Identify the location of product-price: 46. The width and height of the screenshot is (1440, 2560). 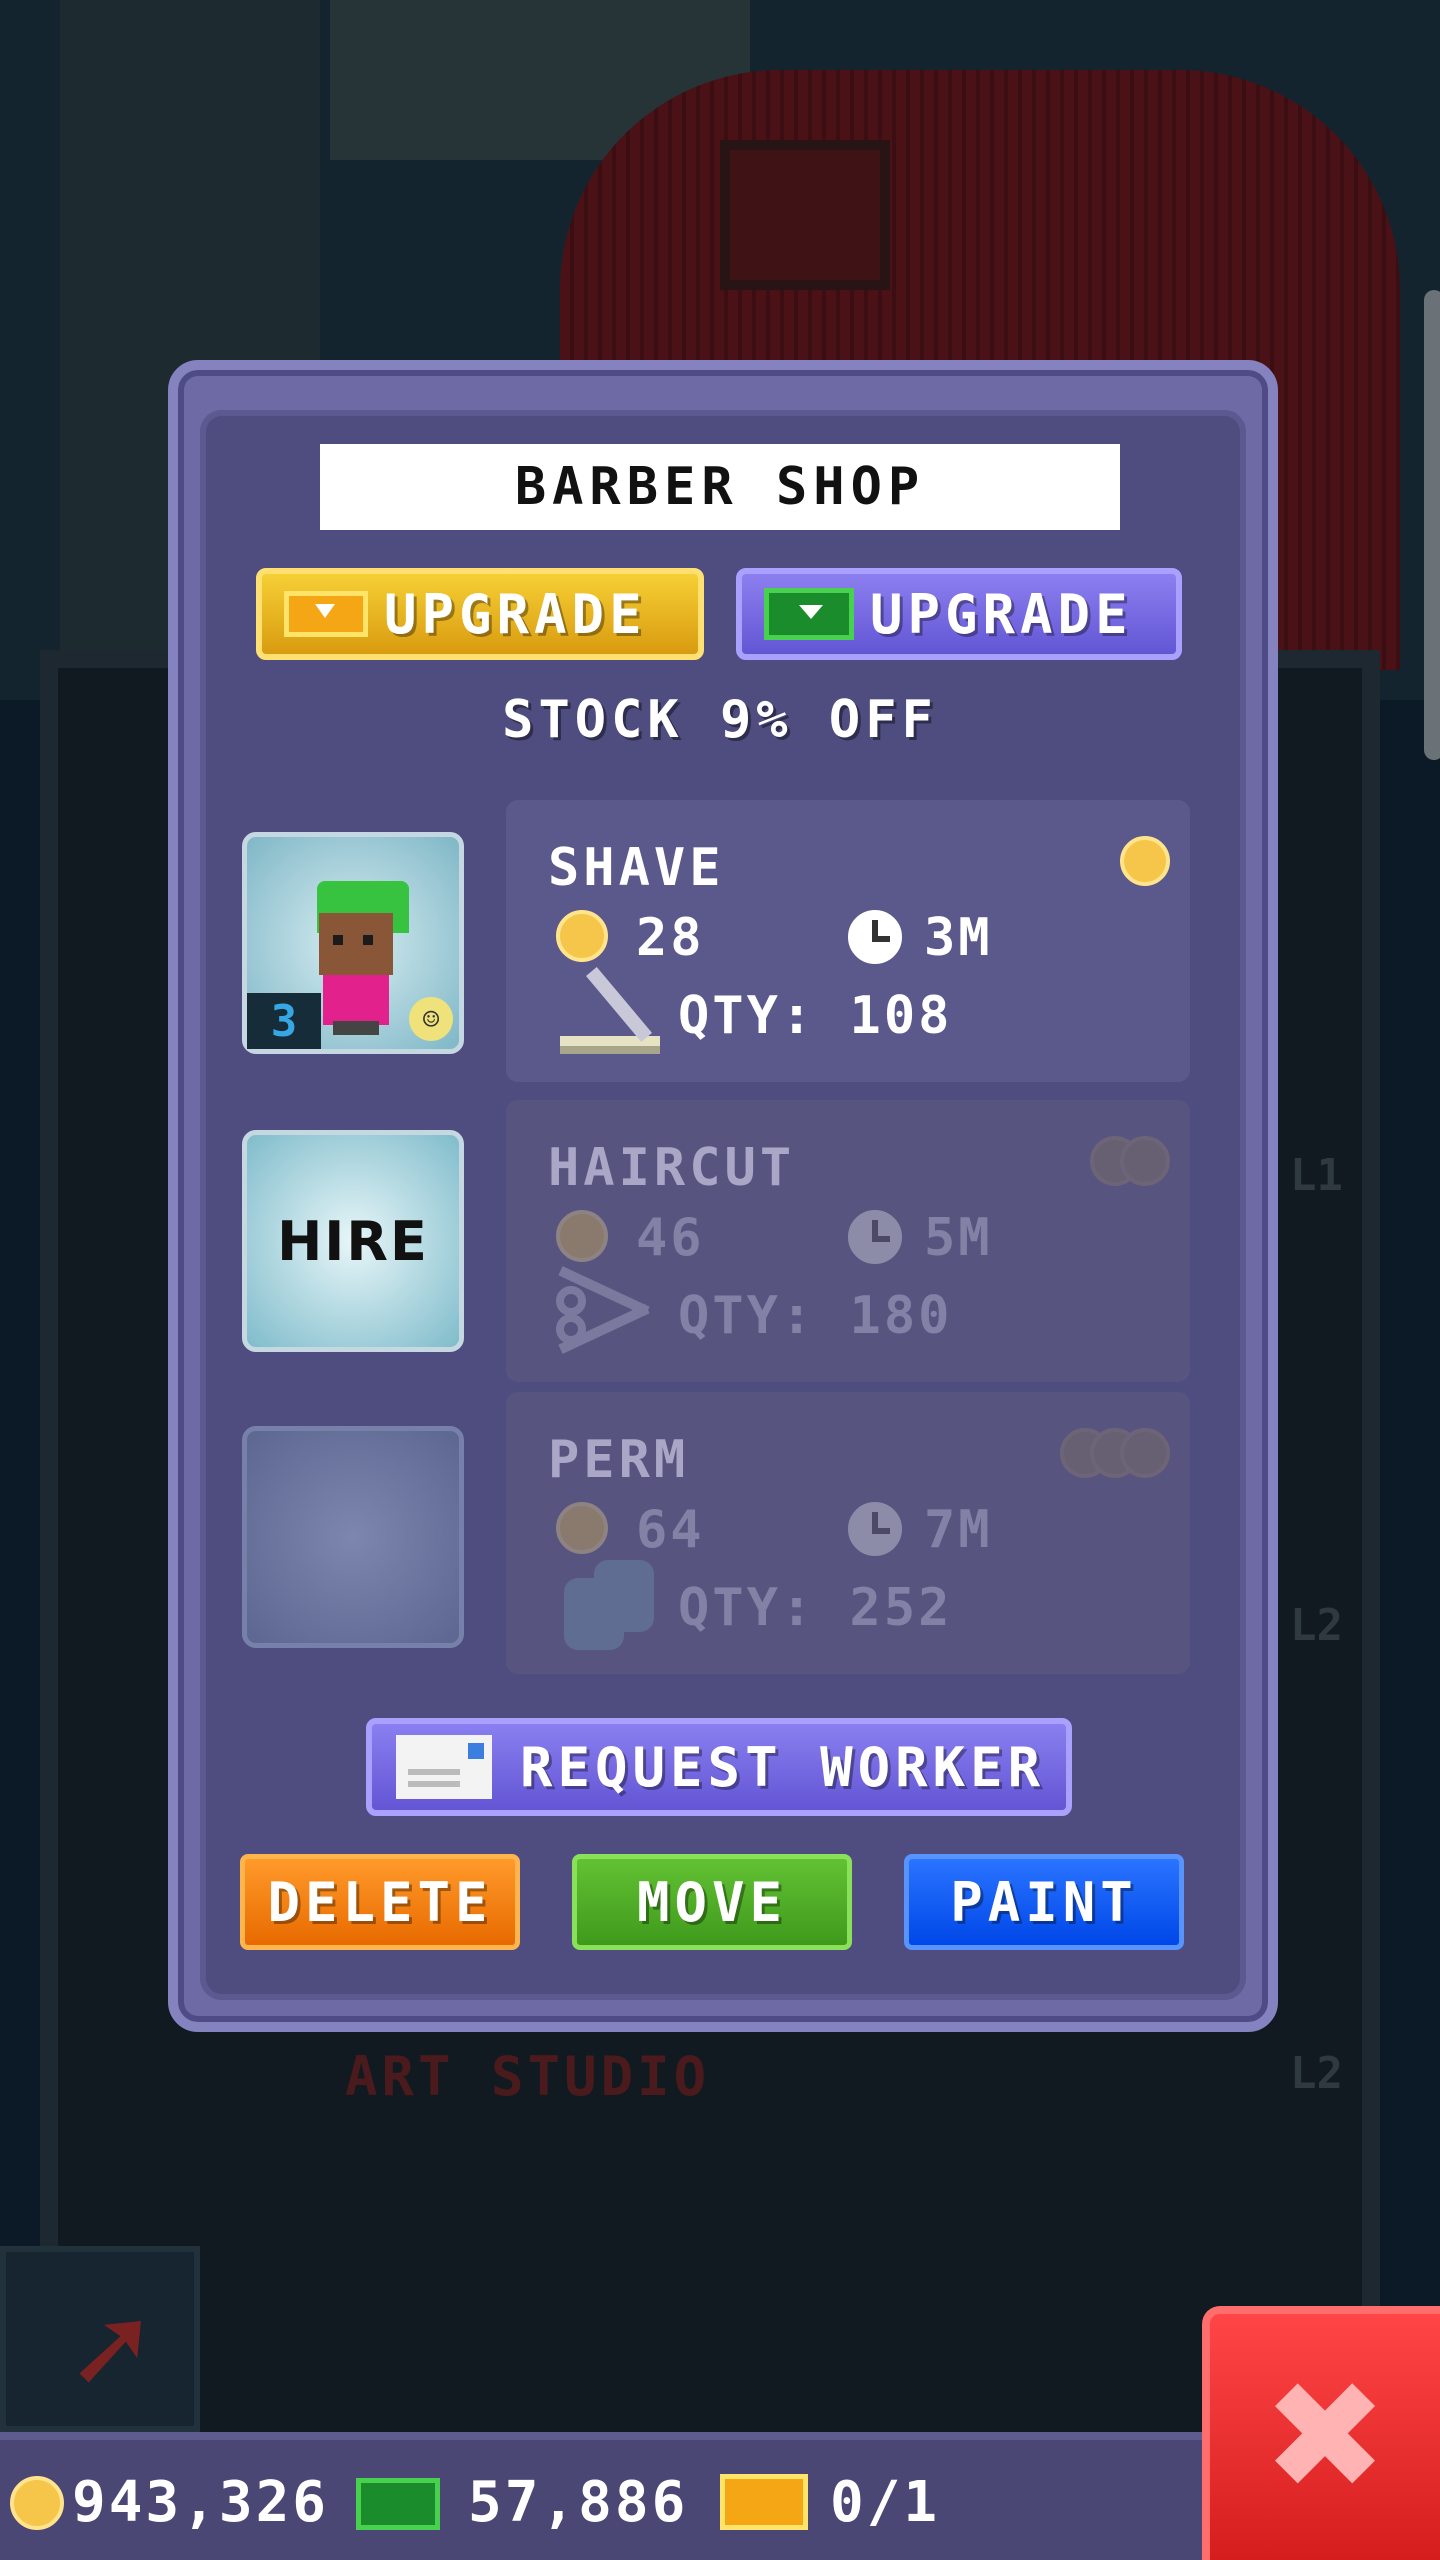
(670, 1238).